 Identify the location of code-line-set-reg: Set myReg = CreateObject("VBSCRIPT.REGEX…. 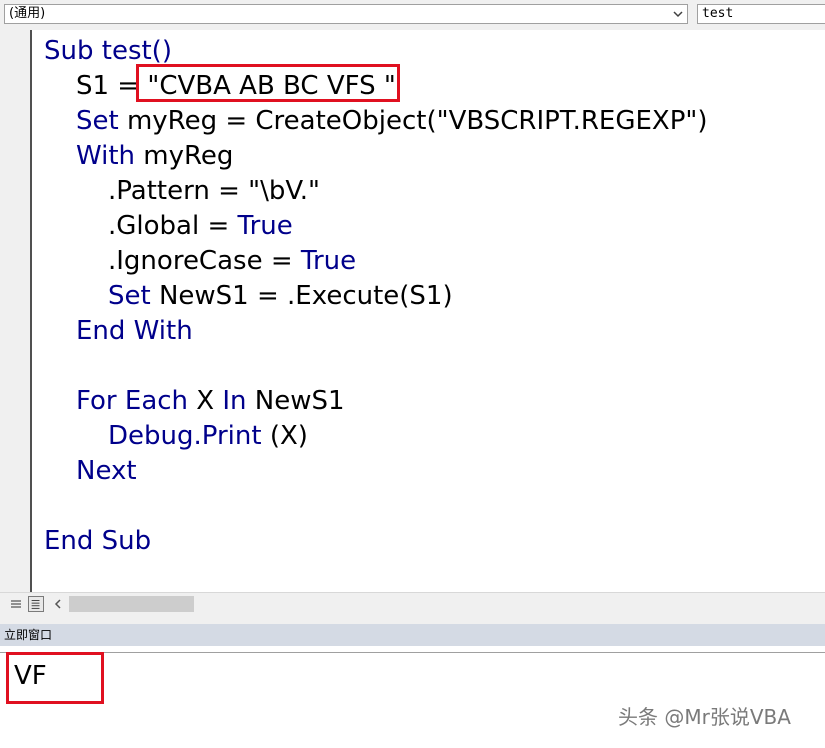
(392, 121).